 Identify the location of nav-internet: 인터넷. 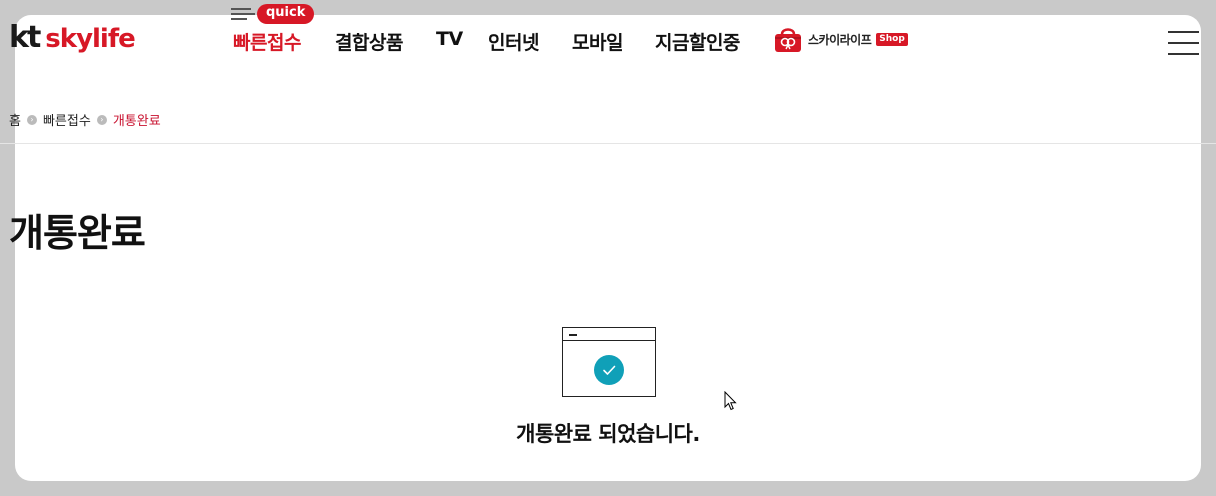
(513, 41).